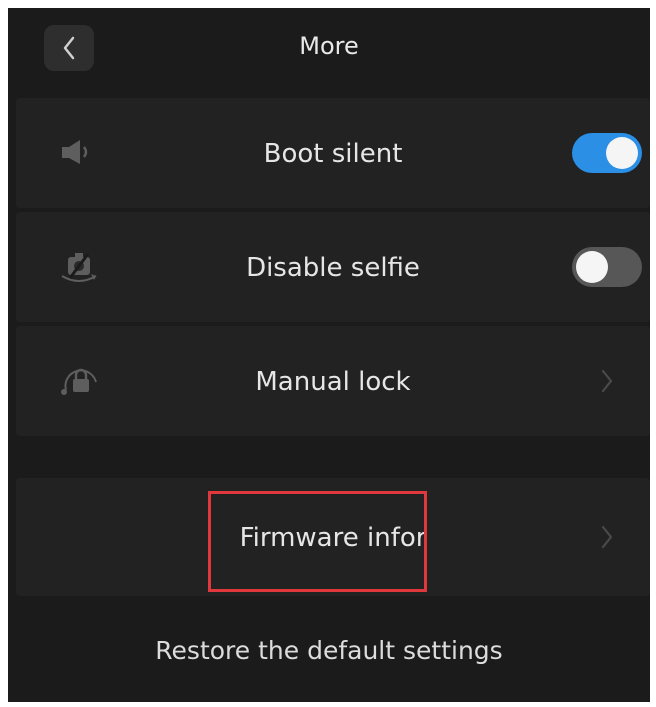 This screenshot has height=707, width=656. I want to click on restore-label: Restore the default settings, so click(329, 650).